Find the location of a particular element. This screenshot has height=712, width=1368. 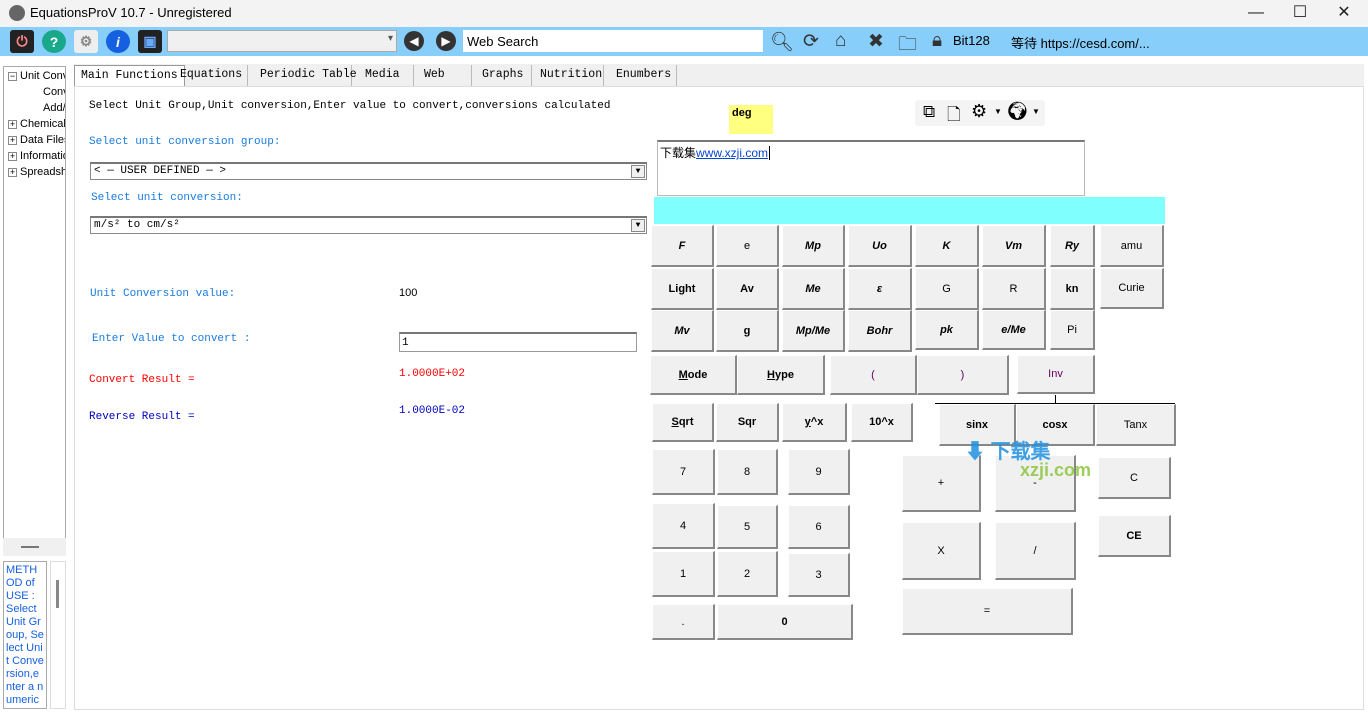

tab-equations: Equations is located at coordinates (211, 75).